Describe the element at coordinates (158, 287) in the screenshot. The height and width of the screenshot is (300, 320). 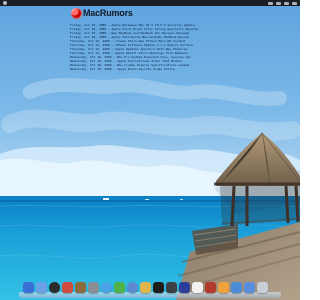
I see `terminal-icon` at that location.